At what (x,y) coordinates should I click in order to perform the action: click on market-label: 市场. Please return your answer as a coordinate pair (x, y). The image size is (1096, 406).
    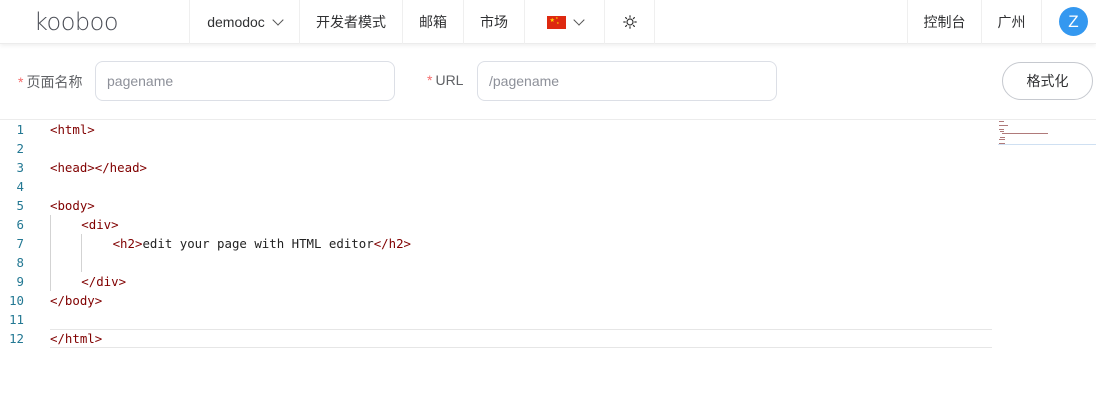
    Looking at the image, I should click on (494, 22).